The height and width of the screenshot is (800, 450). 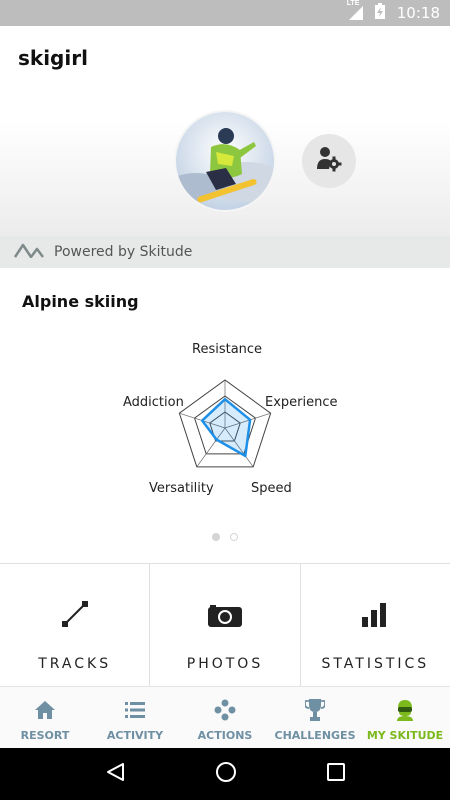 I want to click on nav-resort: RESORT, so click(x=45, y=717).